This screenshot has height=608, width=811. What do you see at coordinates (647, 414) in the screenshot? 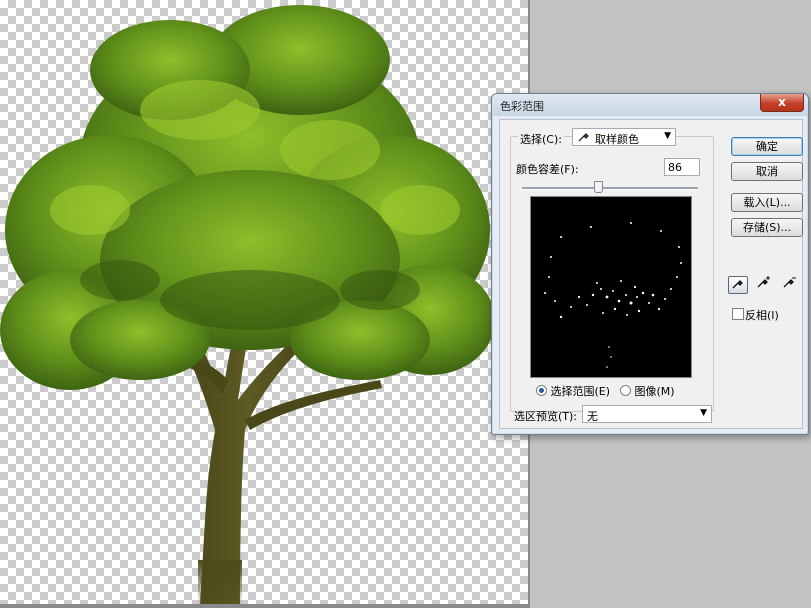
I see `preview-dropdown: 无 ▼` at bounding box center [647, 414].